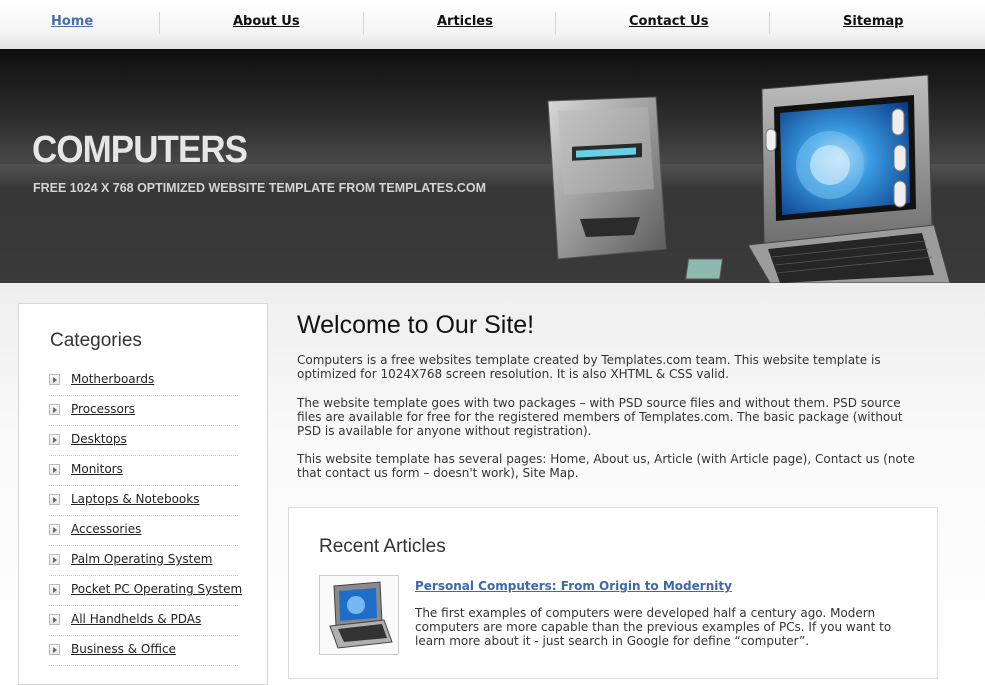 Image resolution: width=985 pixels, height=685 pixels. I want to click on category-link-laptops: Laptops & Notebooks, so click(135, 499).